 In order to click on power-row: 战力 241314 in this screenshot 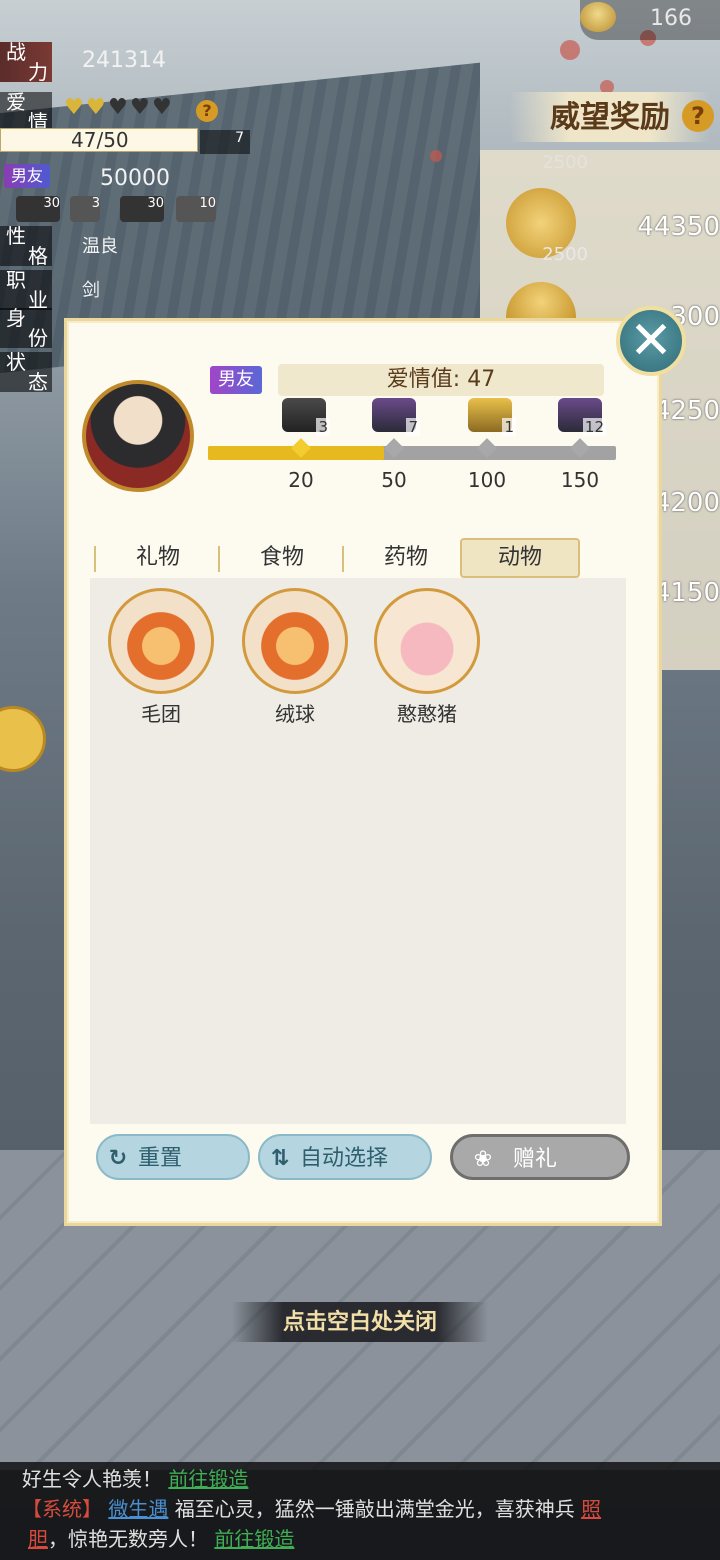, I will do `click(85, 62)`.